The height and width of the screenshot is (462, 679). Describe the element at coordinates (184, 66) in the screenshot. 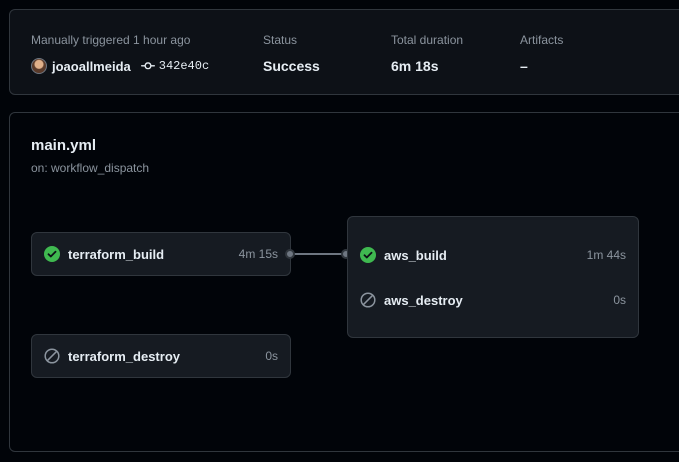

I see `commit-sha-link: 342e40c` at that location.